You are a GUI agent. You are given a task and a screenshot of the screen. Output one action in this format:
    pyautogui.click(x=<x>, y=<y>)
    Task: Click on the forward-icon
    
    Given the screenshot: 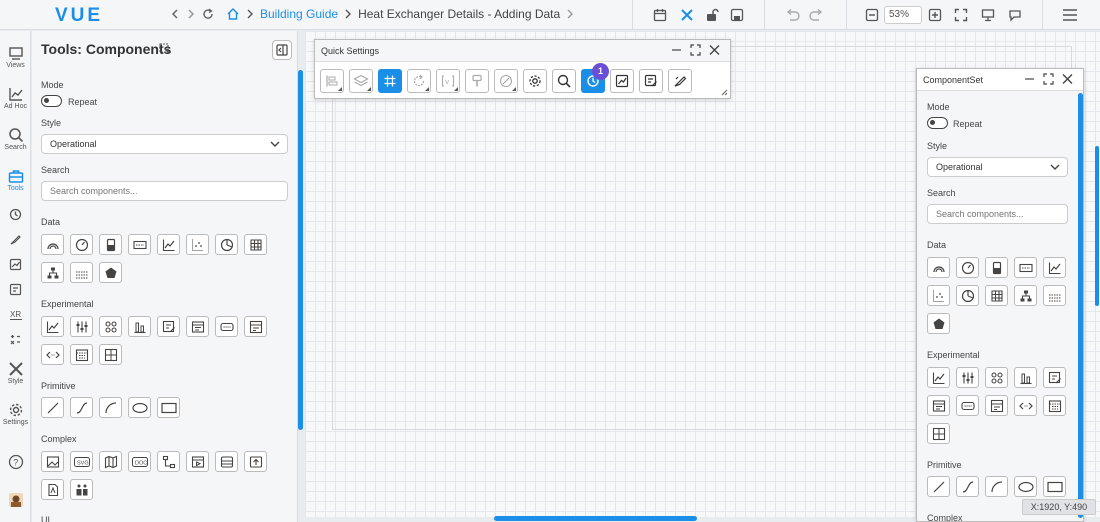 What is the action you would take?
    pyautogui.click(x=191, y=14)
    